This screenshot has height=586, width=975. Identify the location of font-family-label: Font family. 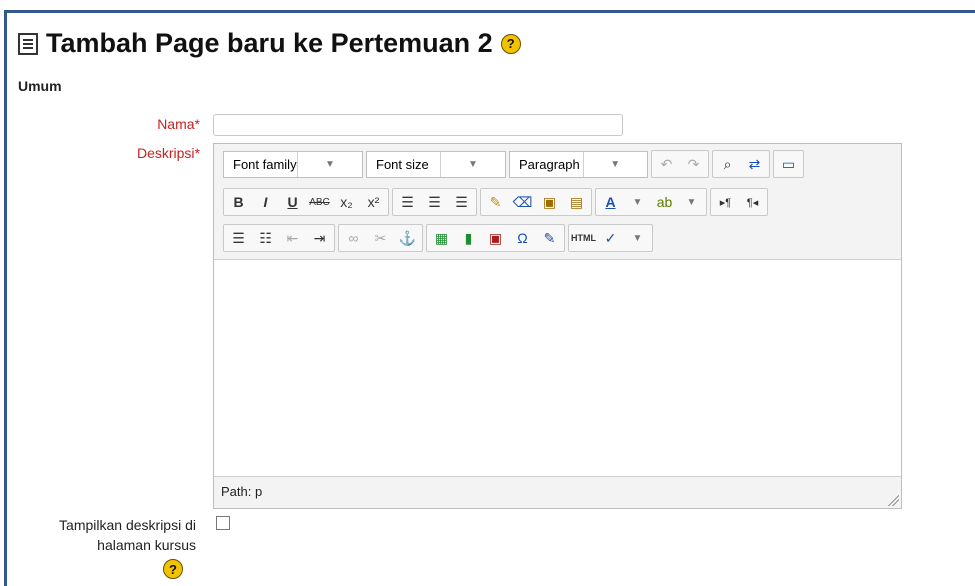
(265, 164).